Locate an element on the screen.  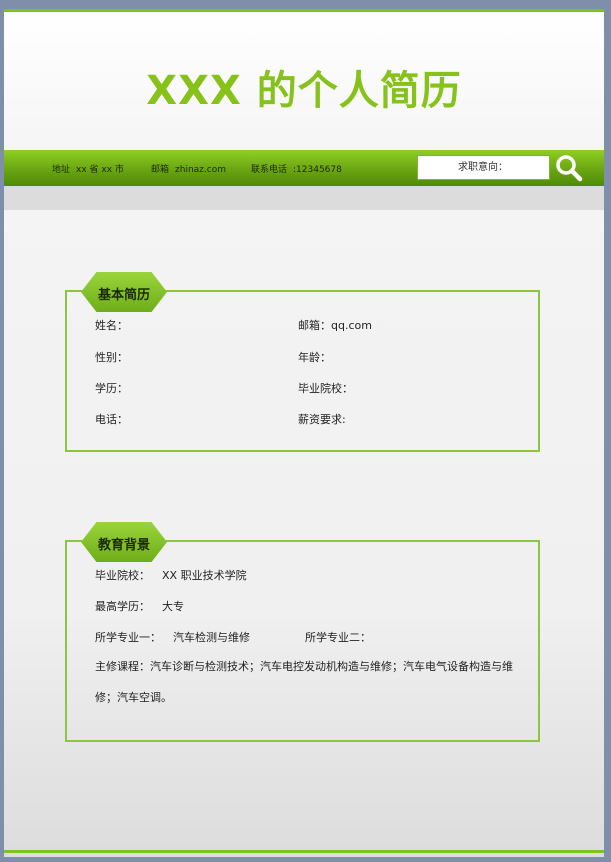
phone-field: 电话： is located at coordinates (111, 419).